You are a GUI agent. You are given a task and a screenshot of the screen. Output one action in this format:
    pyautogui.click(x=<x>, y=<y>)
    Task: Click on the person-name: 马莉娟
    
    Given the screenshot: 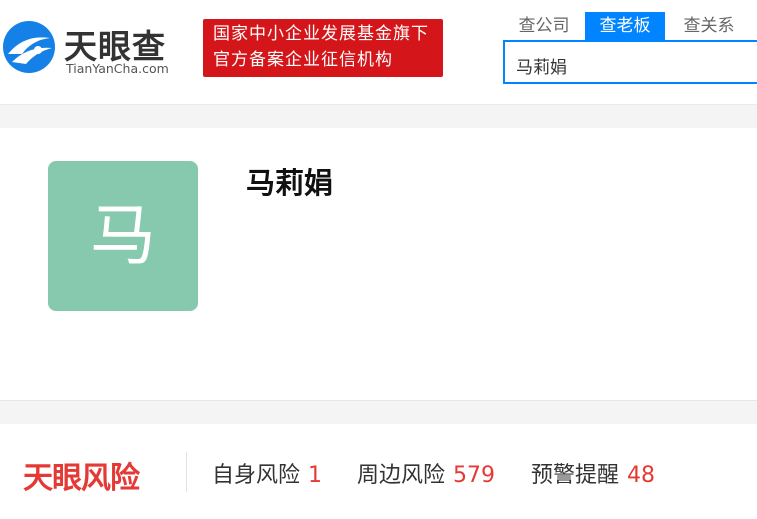 What is the action you would take?
    pyautogui.click(x=290, y=183)
    